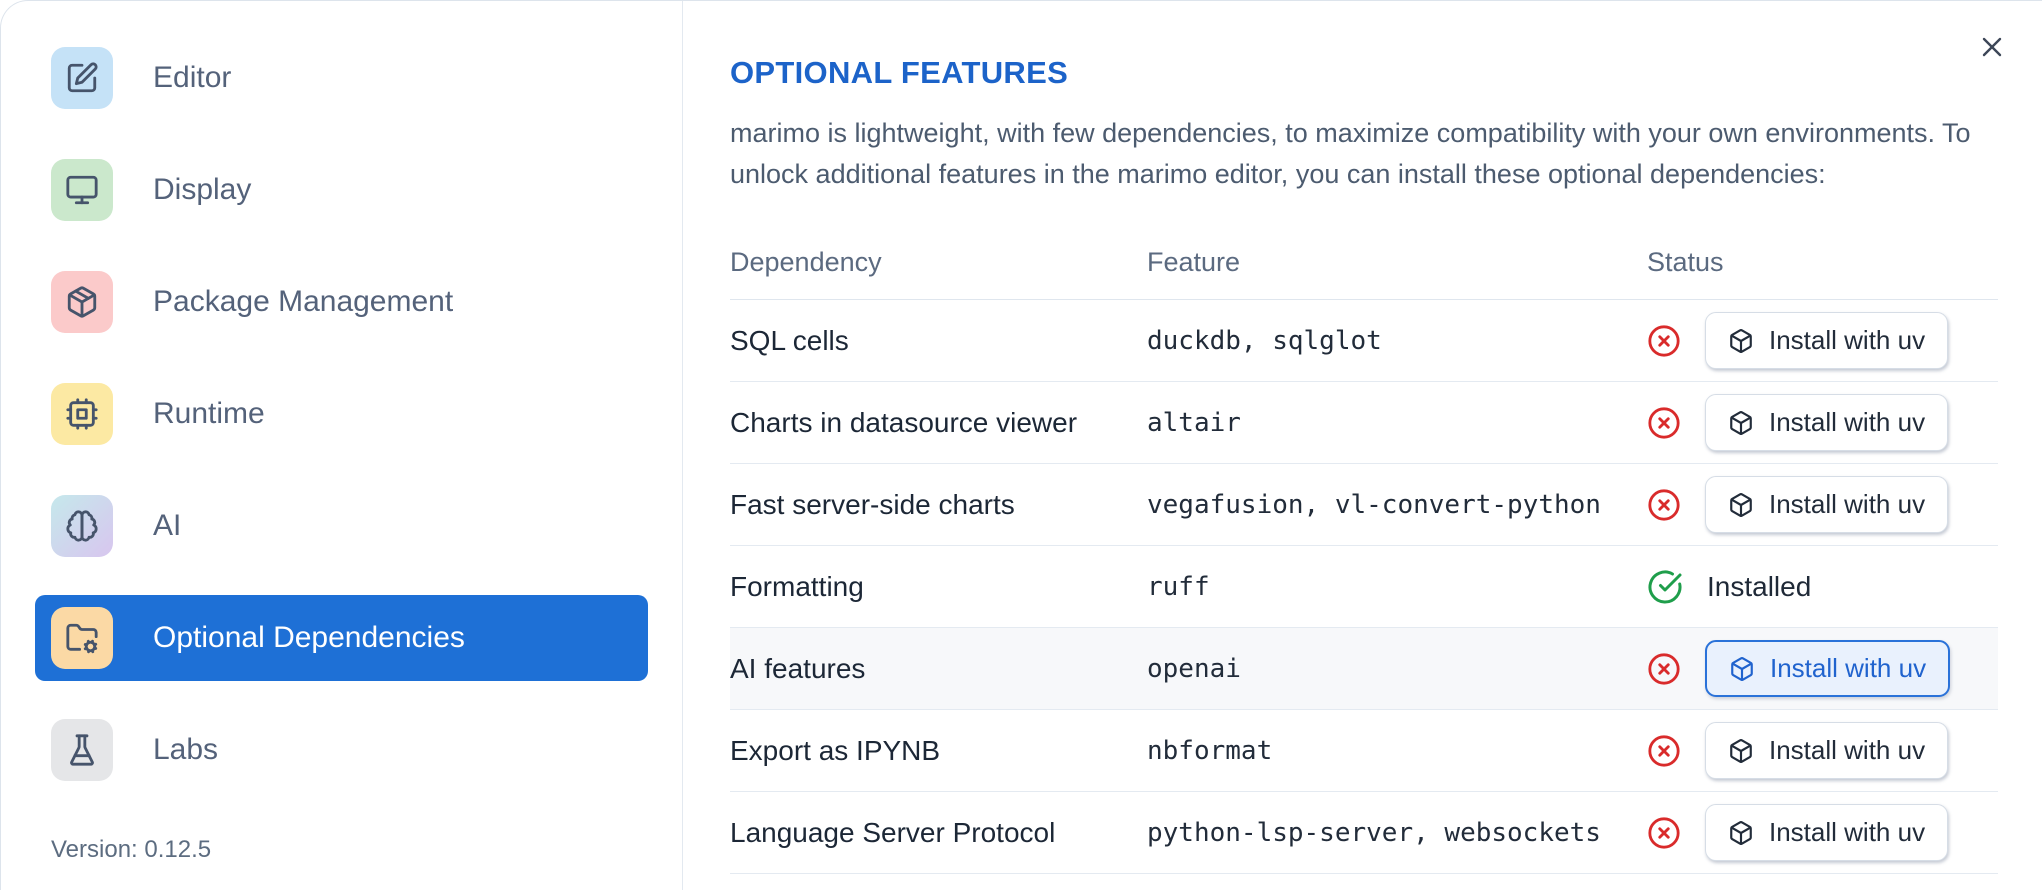 The width and height of the screenshot is (2042, 890). I want to click on sidebar-item-editor: Editor, so click(341, 78).